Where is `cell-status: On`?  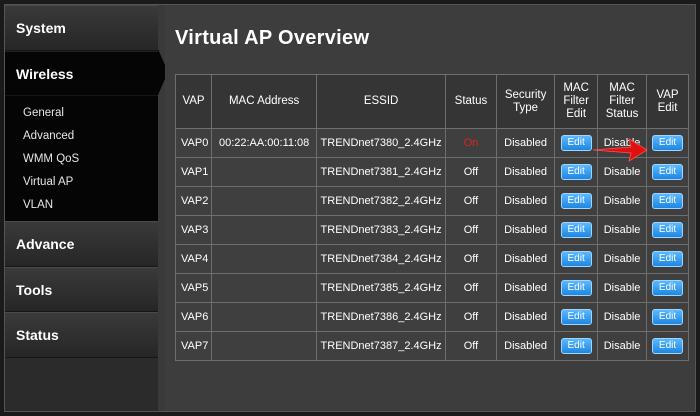
cell-status: On is located at coordinates (470, 143).